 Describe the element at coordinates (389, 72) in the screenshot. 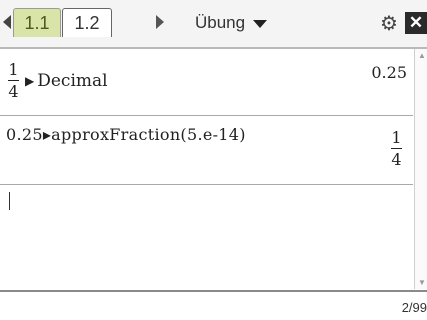

I see `history-result: 0.25` at that location.